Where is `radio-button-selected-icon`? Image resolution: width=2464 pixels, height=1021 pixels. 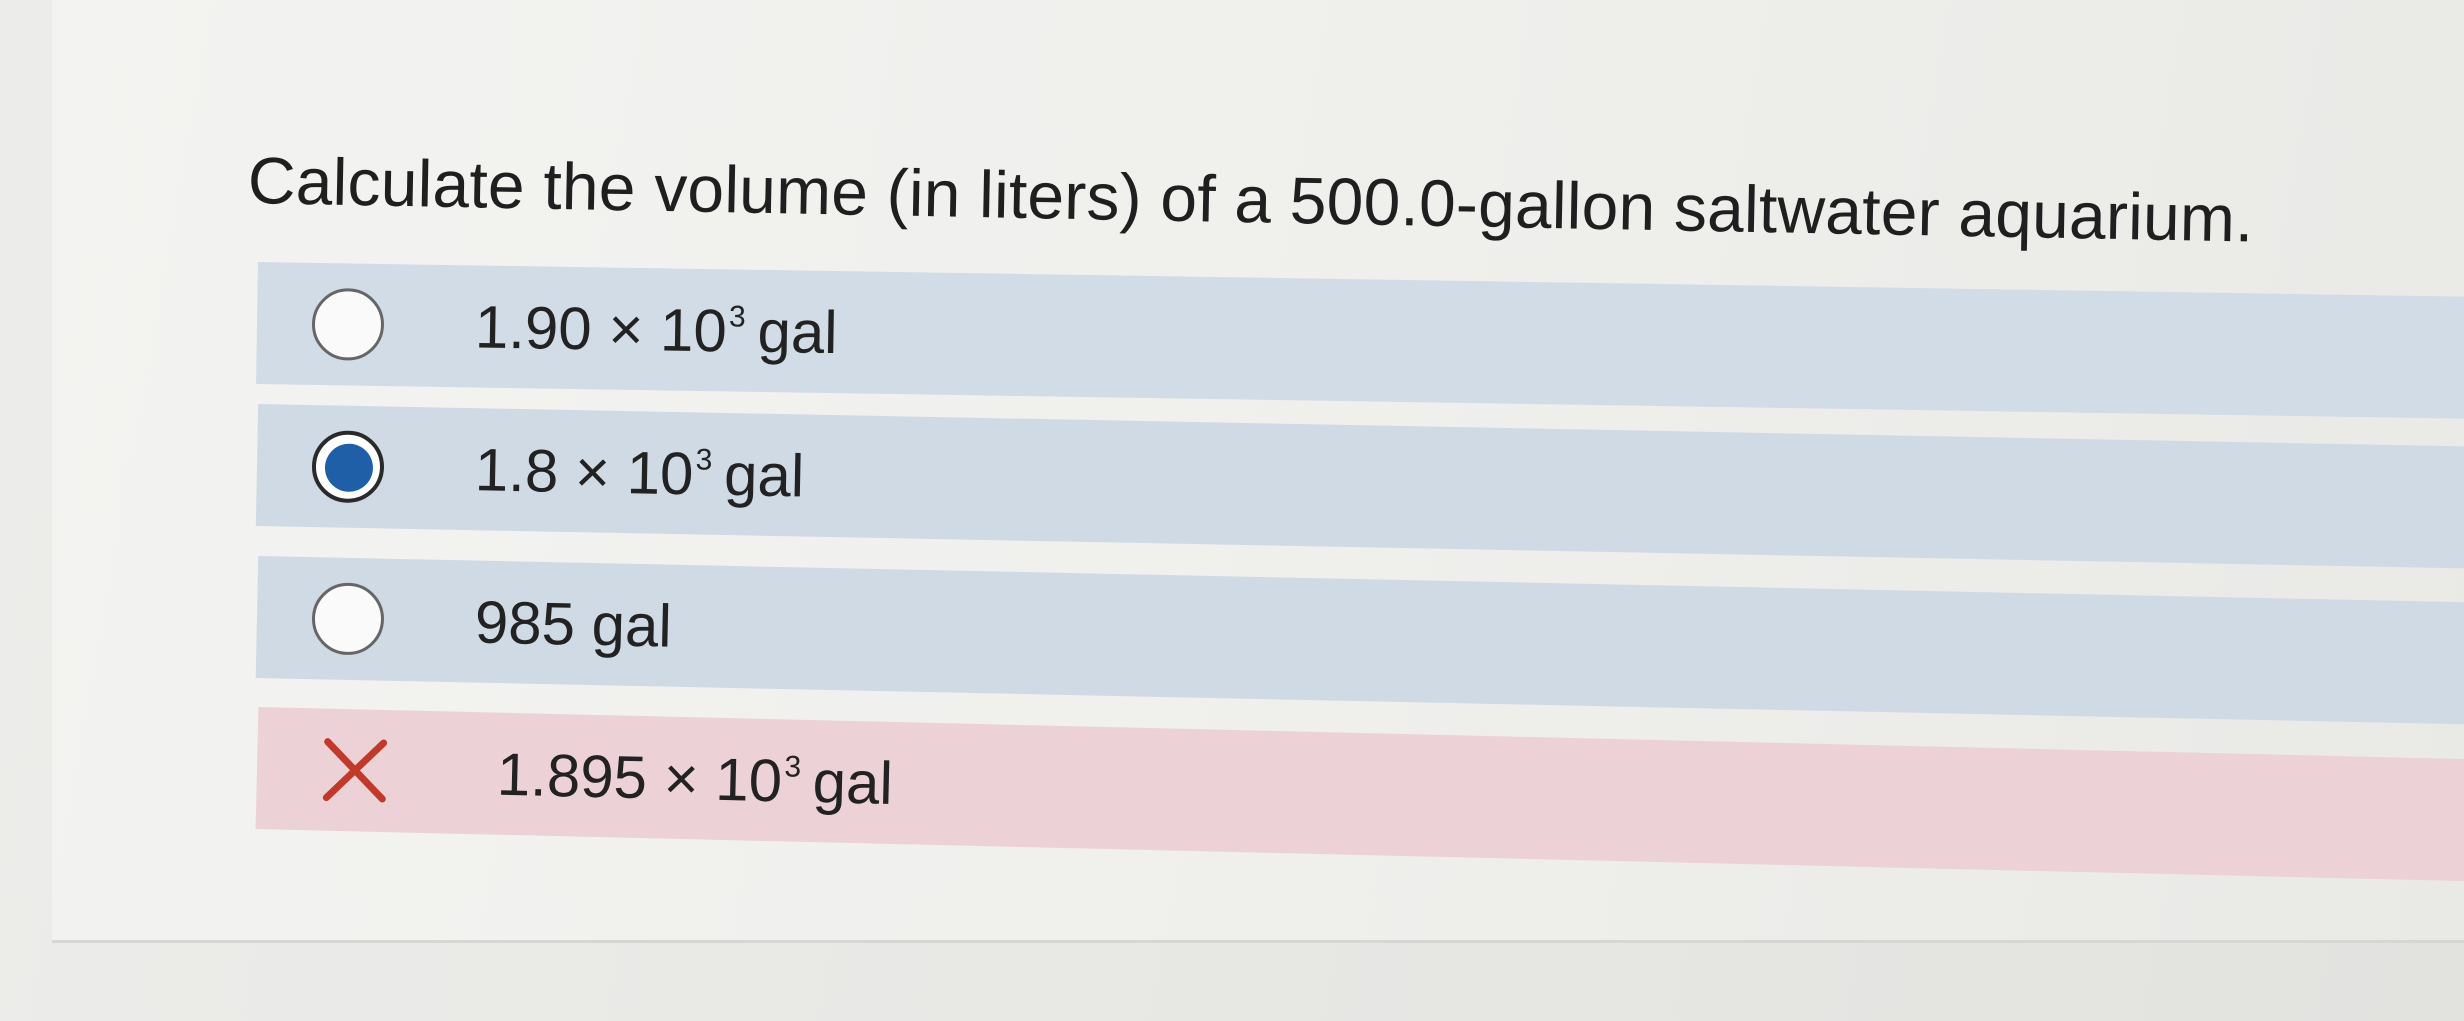
radio-button-selected-icon is located at coordinates (348, 467).